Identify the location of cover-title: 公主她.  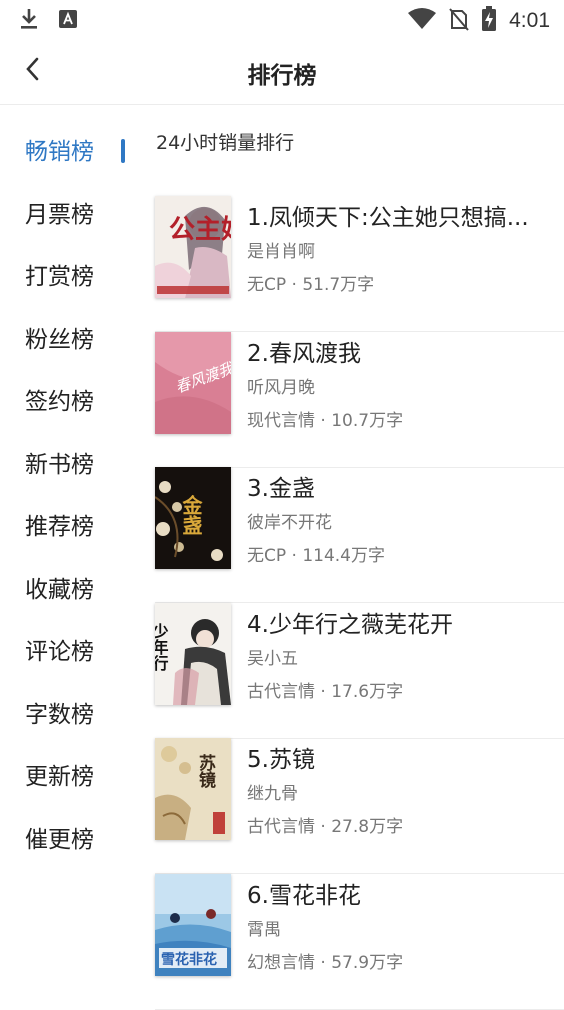
(200, 230).